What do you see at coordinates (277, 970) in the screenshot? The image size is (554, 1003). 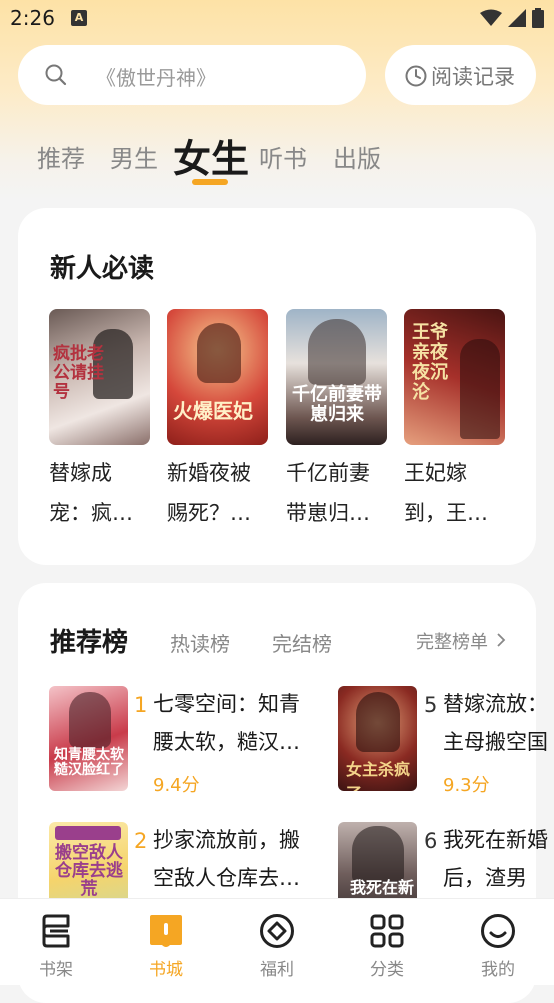 I see `nav-label: 福利` at bounding box center [277, 970].